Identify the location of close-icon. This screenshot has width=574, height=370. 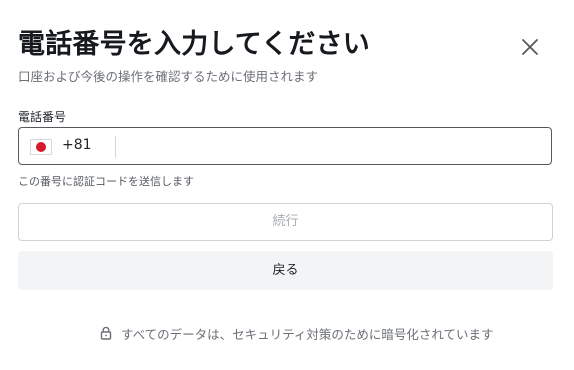
(530, 47).